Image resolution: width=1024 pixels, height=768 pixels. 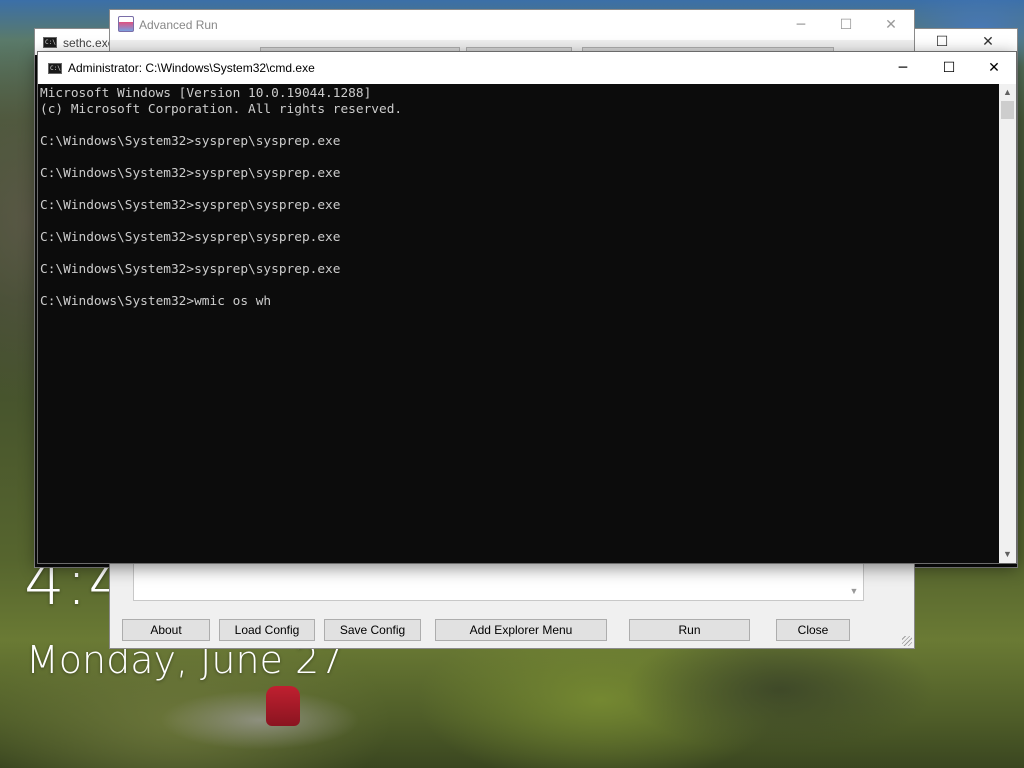 I want to click on advanced-run-title: Advanced Run, so click(x=178, y=25).